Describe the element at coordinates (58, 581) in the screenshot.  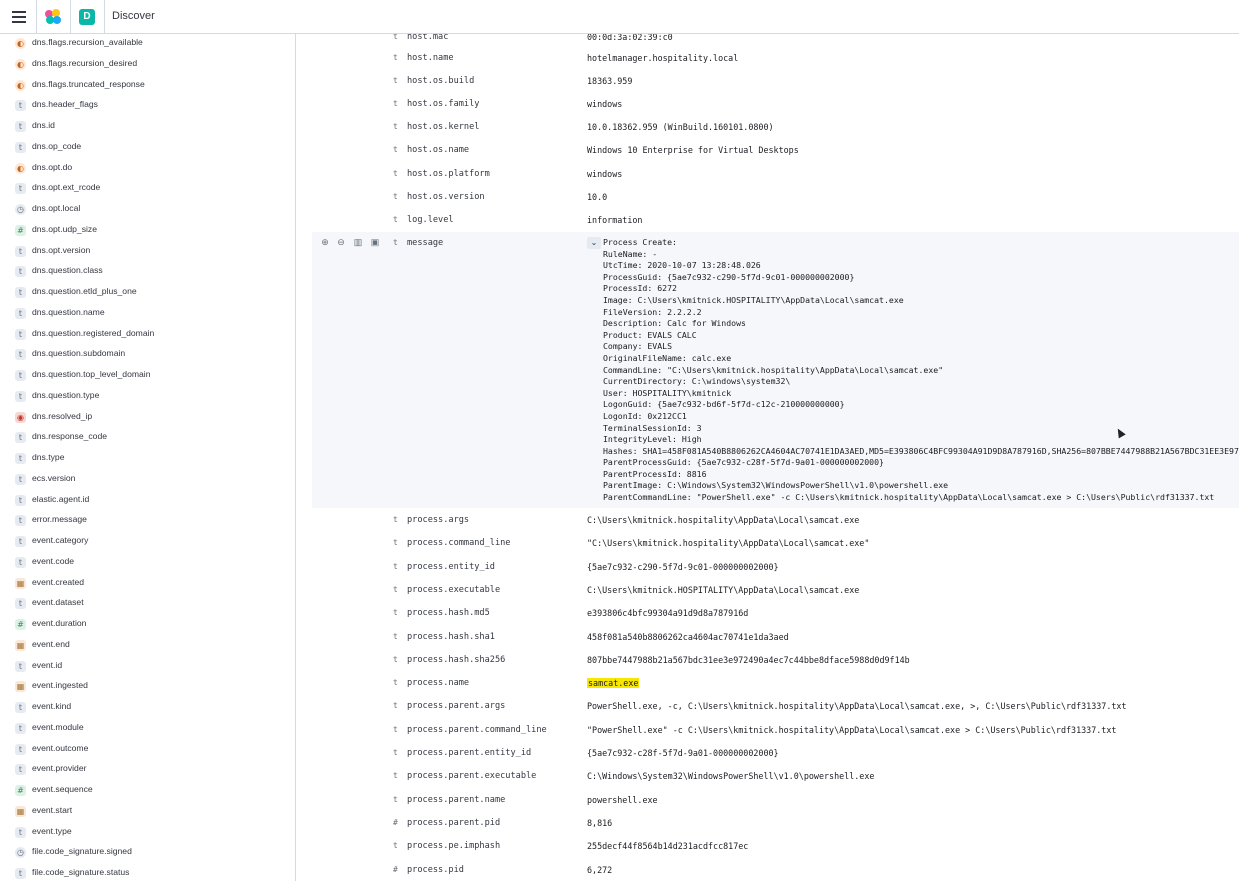
I see `sidebar-field-name: event.created` at that location.